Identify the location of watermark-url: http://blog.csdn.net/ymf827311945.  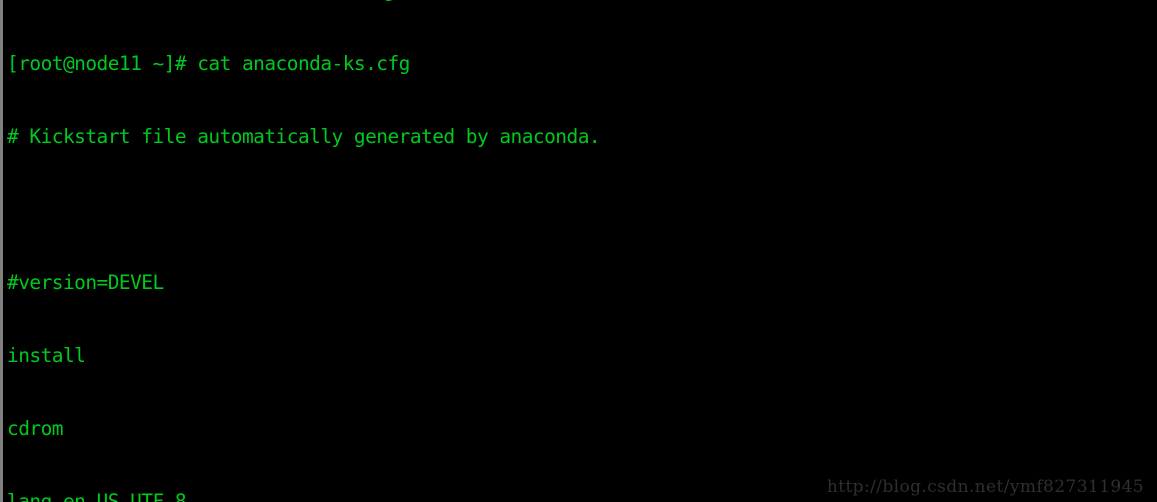
(985, 487).